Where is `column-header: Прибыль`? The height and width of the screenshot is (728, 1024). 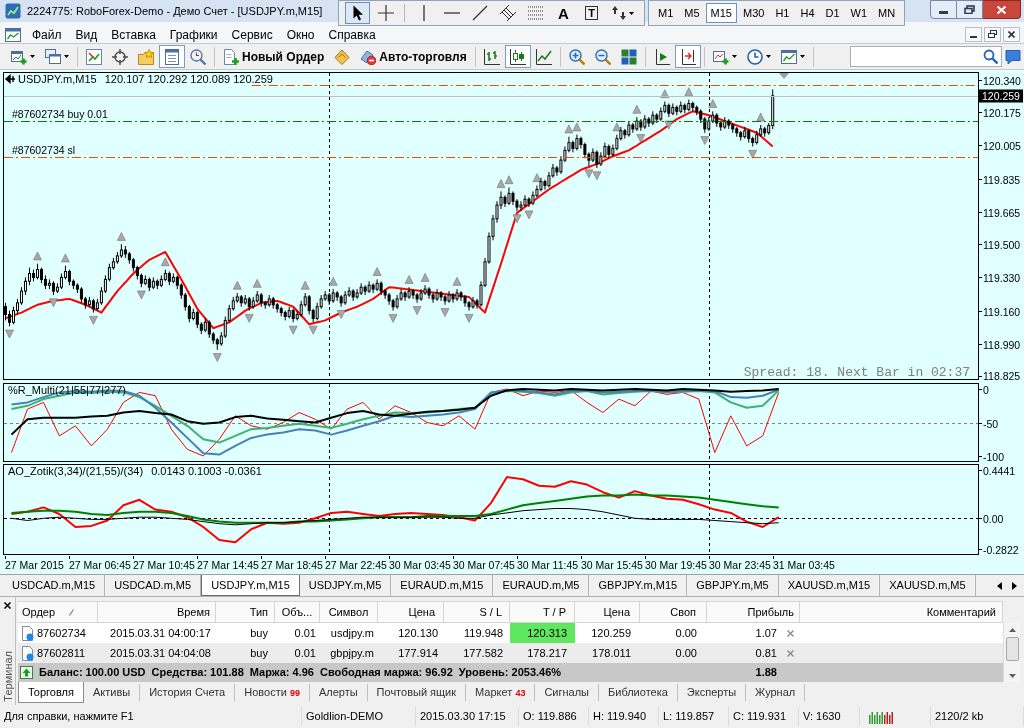
column-header: Прибыль is located at coordinates (753, 612).